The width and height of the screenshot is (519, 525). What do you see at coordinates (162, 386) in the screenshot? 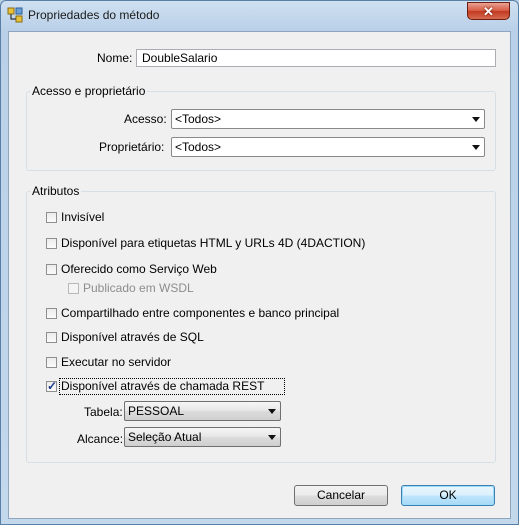
I see `rest-label: Disponível através de chamada REST` at bounding box center [162, 386].